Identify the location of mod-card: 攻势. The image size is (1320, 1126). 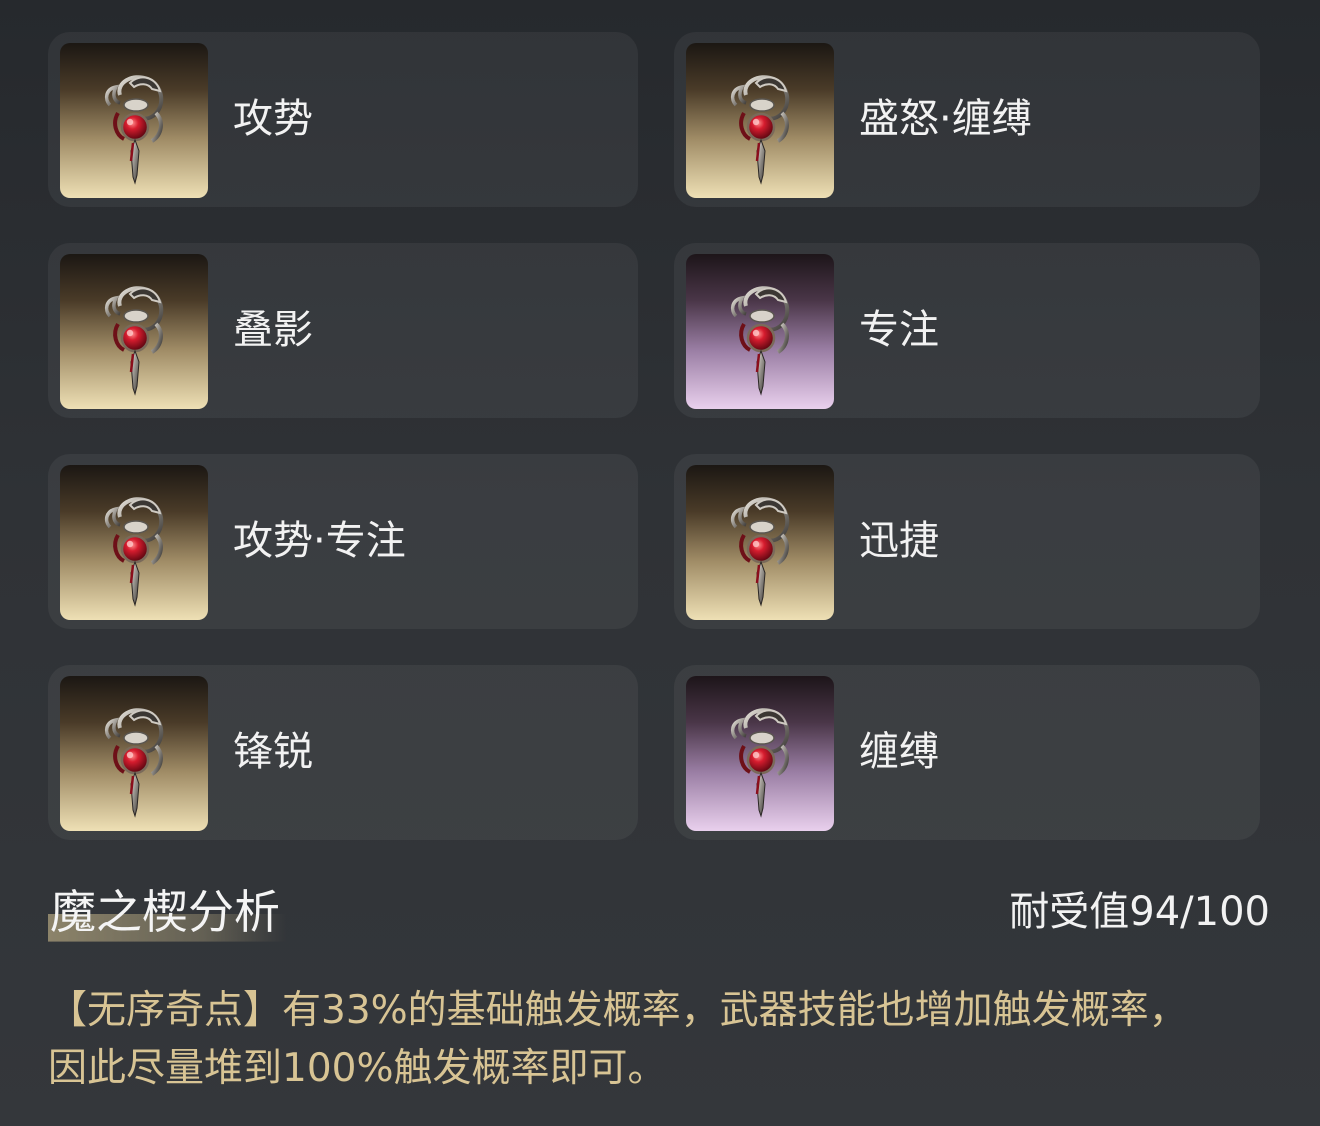
(343, 119).